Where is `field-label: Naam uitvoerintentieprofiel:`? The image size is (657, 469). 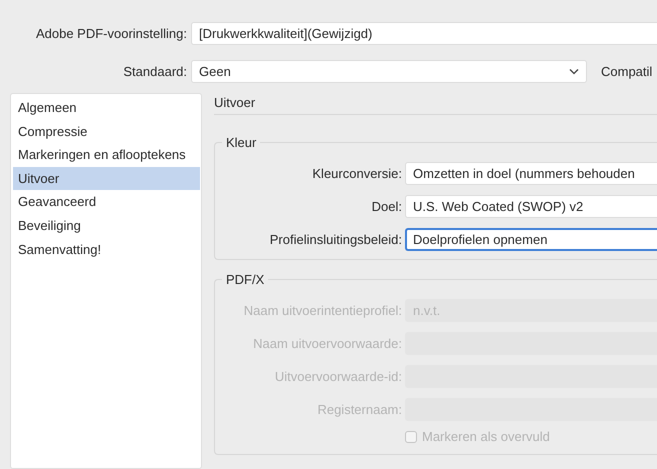
field-label: Naam uitvoerintentieprofiel: is located at coordinates (322, 310).